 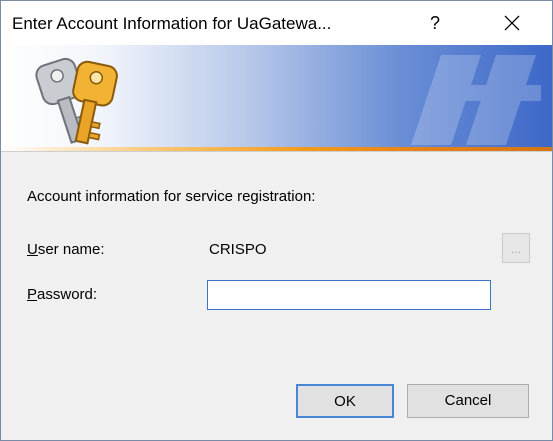 I want to click on ok-button: OK, so click(x=345, y=401).